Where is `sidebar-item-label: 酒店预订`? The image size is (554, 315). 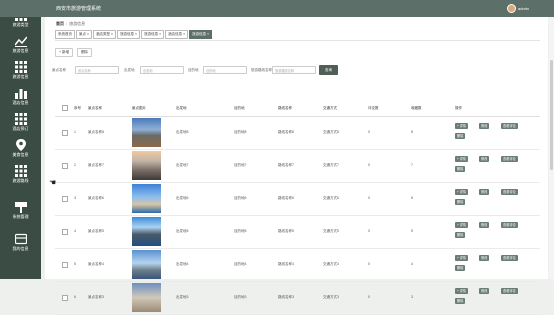
sidebar-item-label: 酒店预订 is located at coordinates (20, 128).